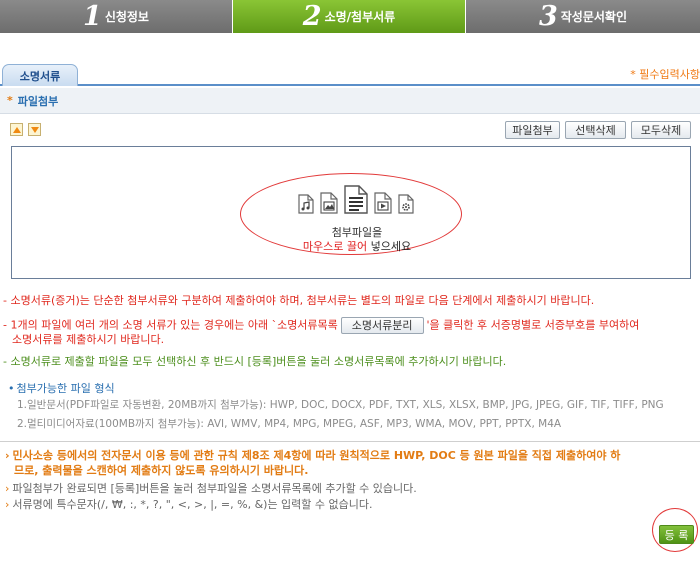 The width and height of the screenshot is (700, 561). I want to click on document-file-icon, so click(356, 199).